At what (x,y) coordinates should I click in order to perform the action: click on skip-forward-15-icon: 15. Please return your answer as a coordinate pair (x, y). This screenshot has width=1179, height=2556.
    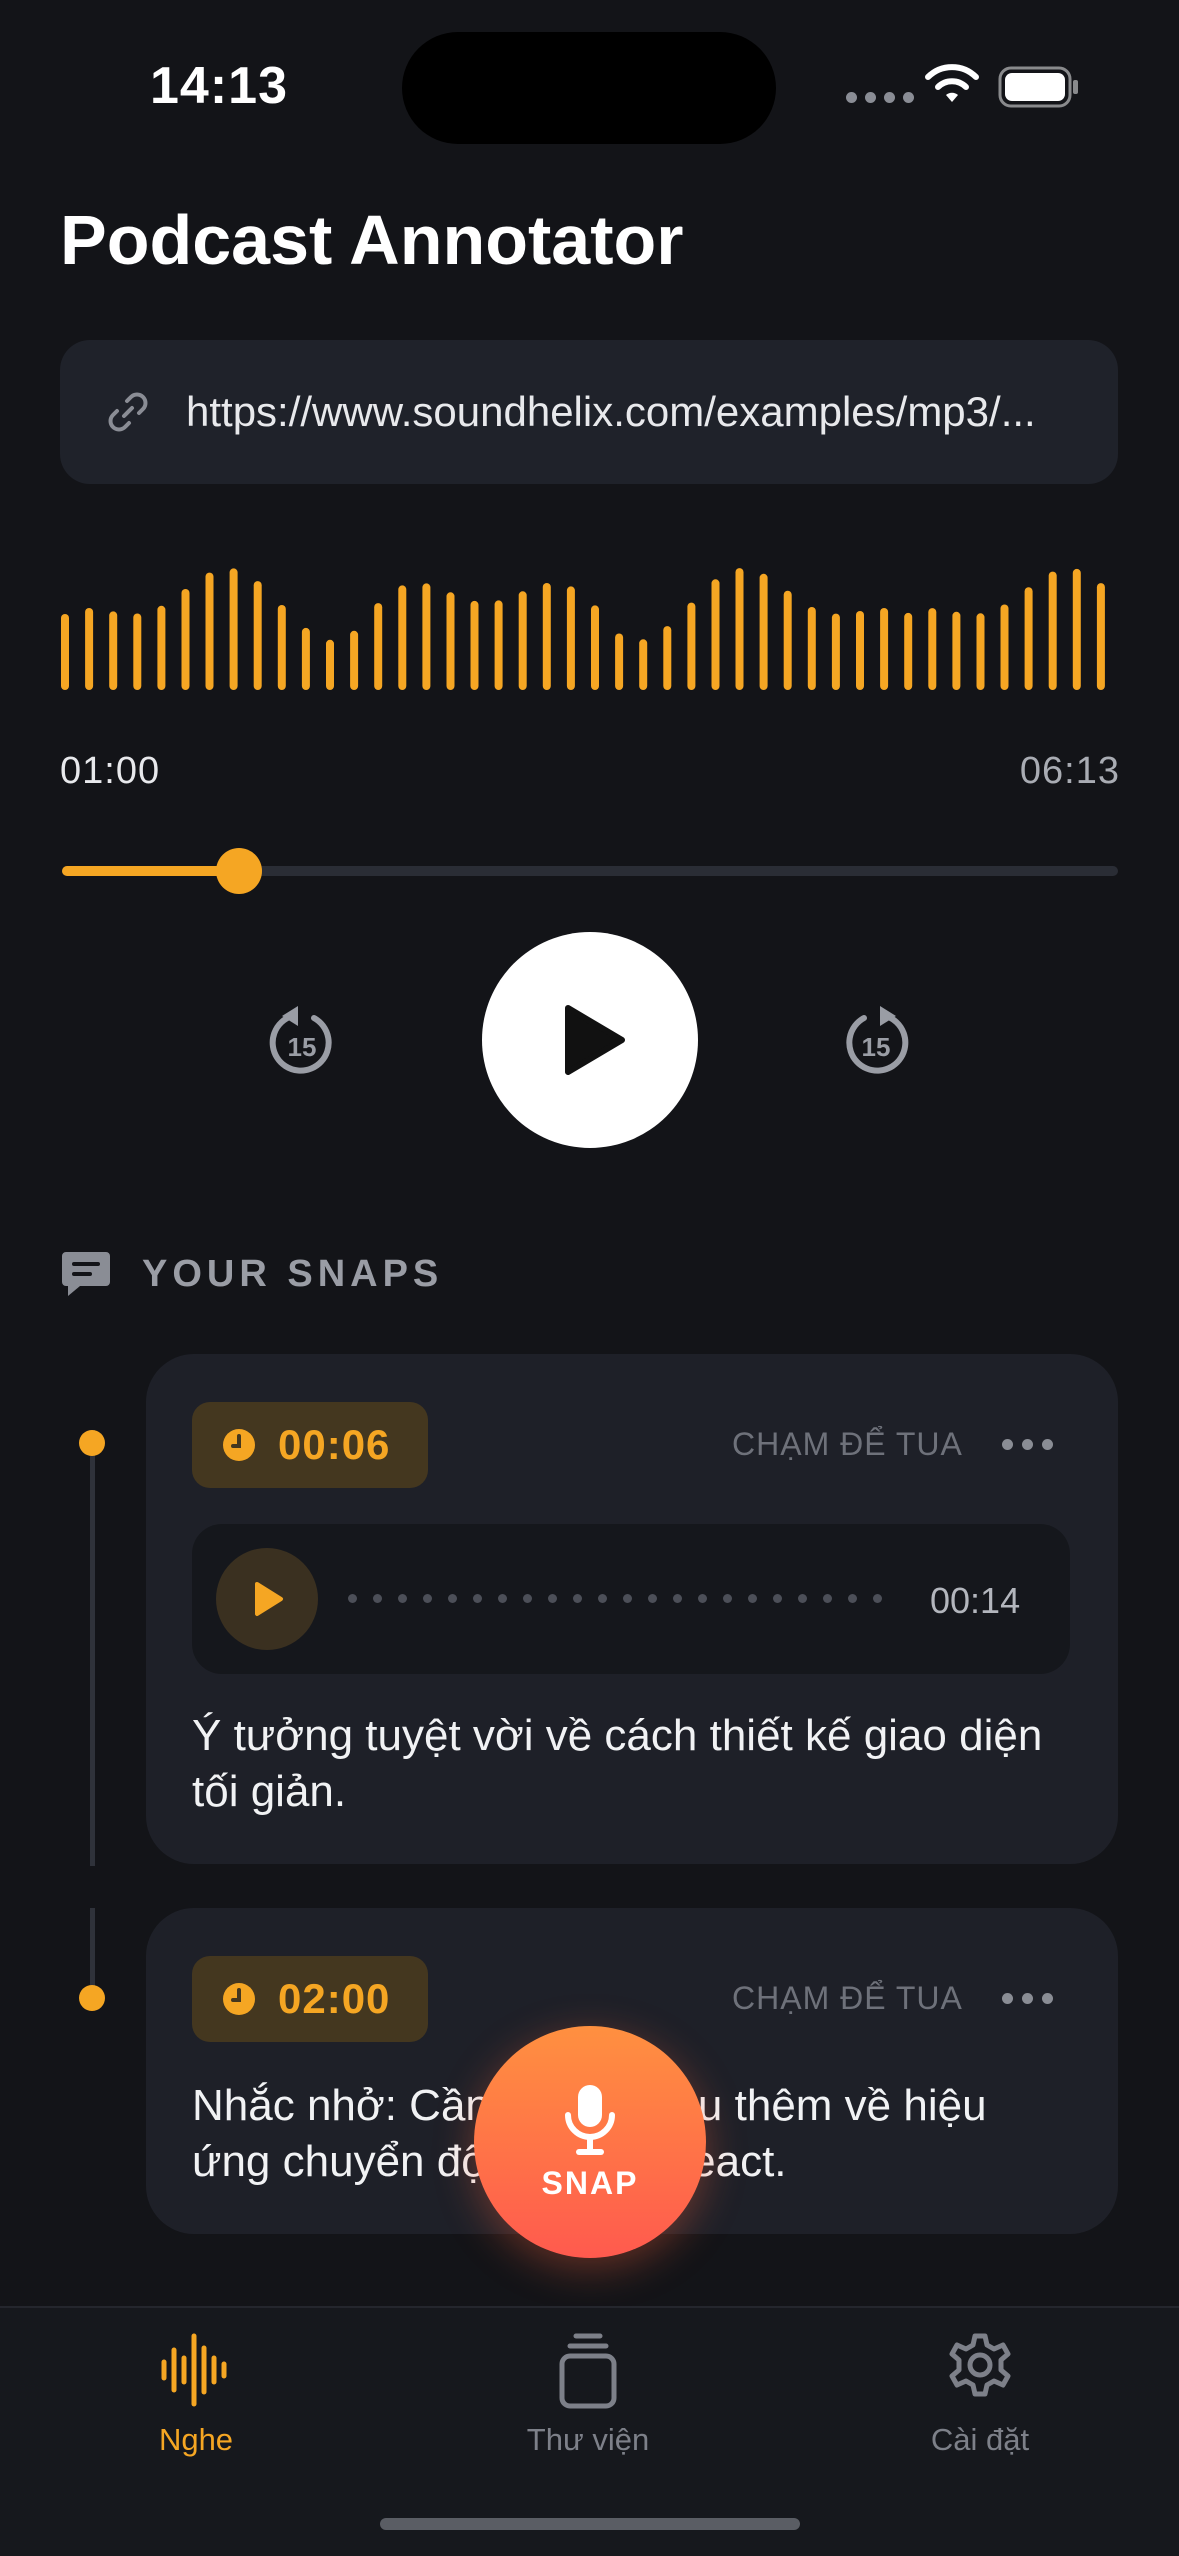
    Looking at the image, I should click on (877, 1040).